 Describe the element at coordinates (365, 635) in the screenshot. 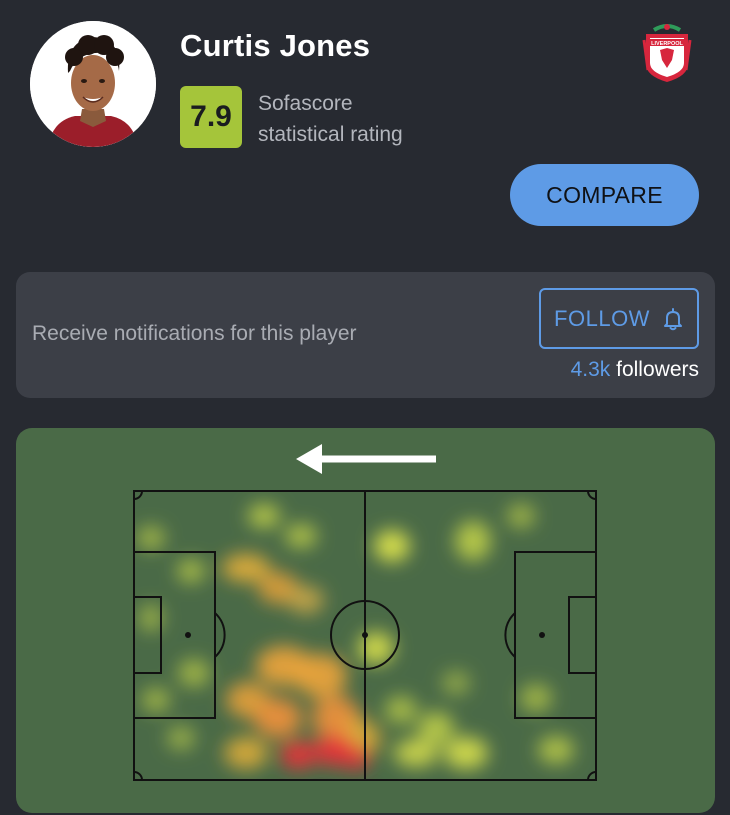

I see `pitch-spots` at that location.